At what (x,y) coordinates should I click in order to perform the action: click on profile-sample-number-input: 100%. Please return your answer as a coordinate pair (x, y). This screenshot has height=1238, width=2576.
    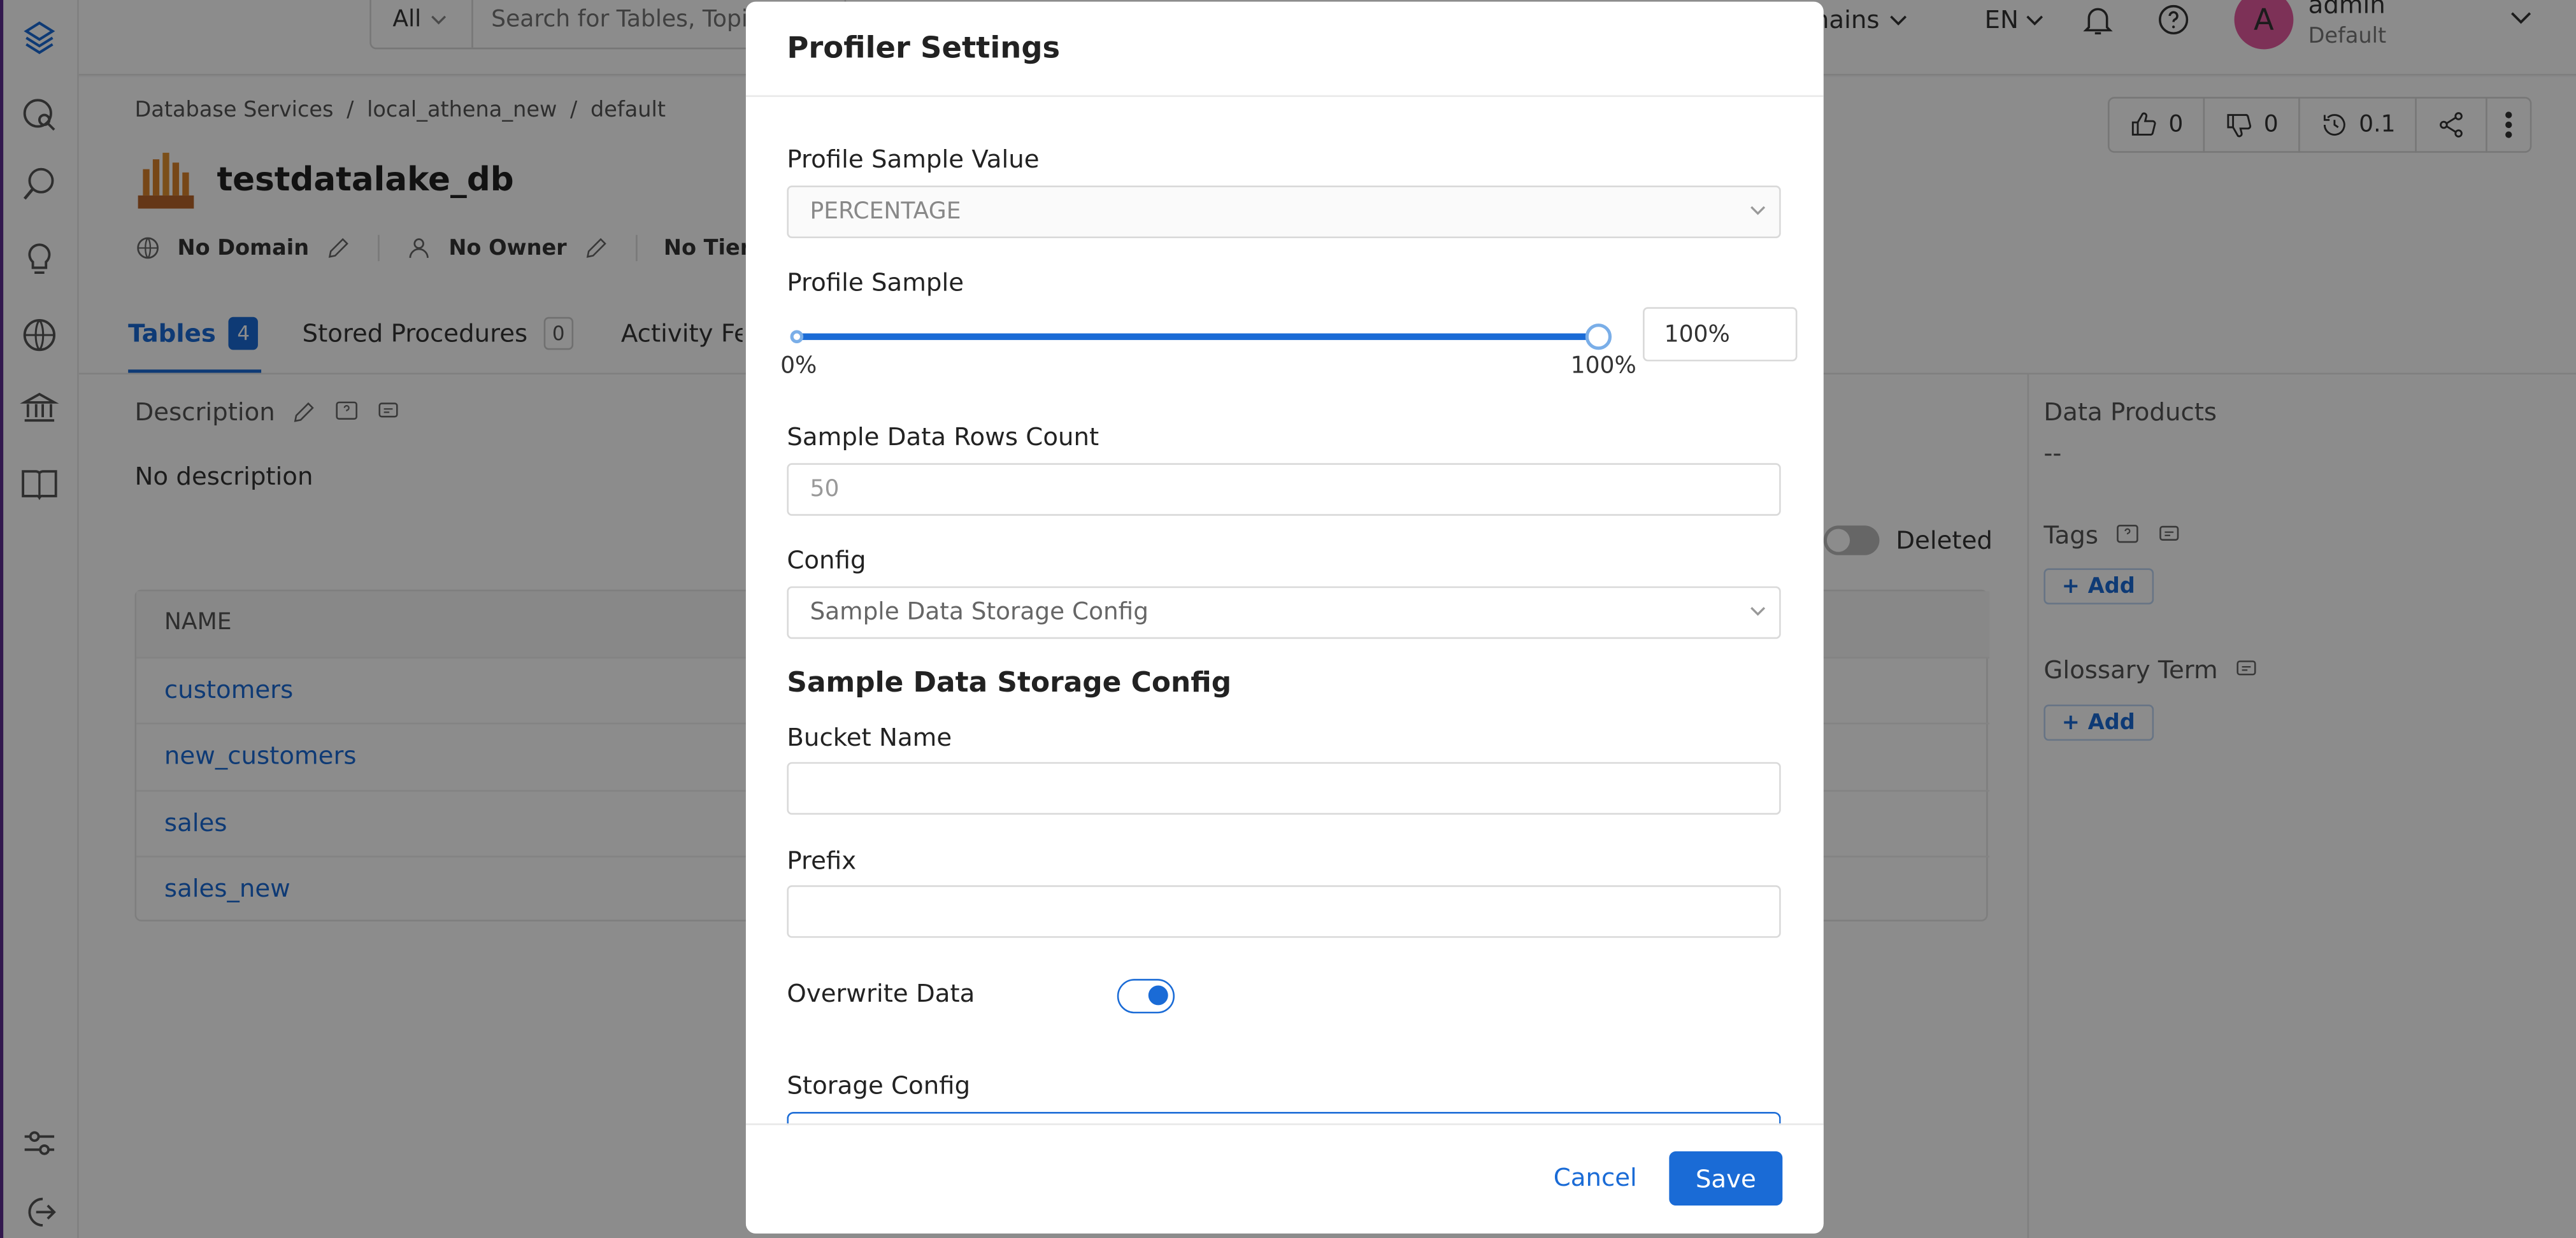
    Looking at the image, I should click on (1721, 334).